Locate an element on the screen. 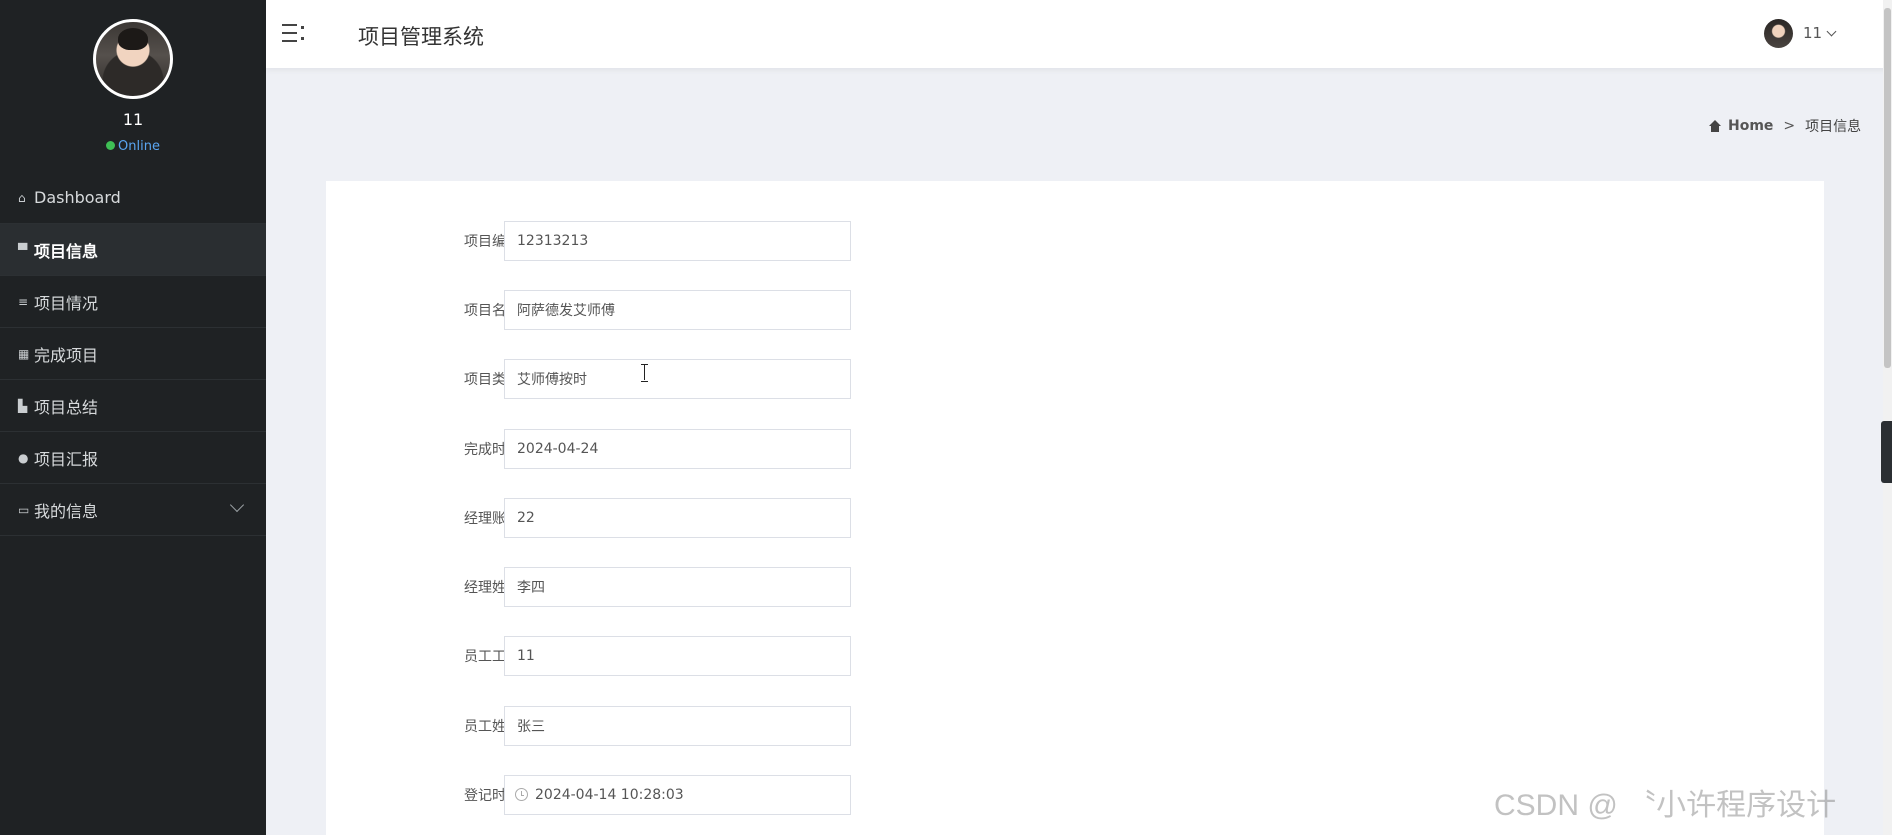 The width and height of the screenshot is (1892, 835). breadcrumb-current: 项目信息 is located at coordinates (1833, 127).